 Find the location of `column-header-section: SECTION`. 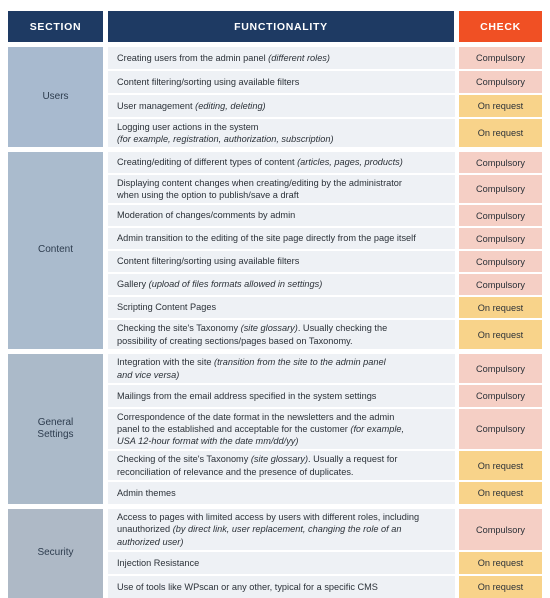

column-header-section: SECTION is located at coordinates (55, 26).